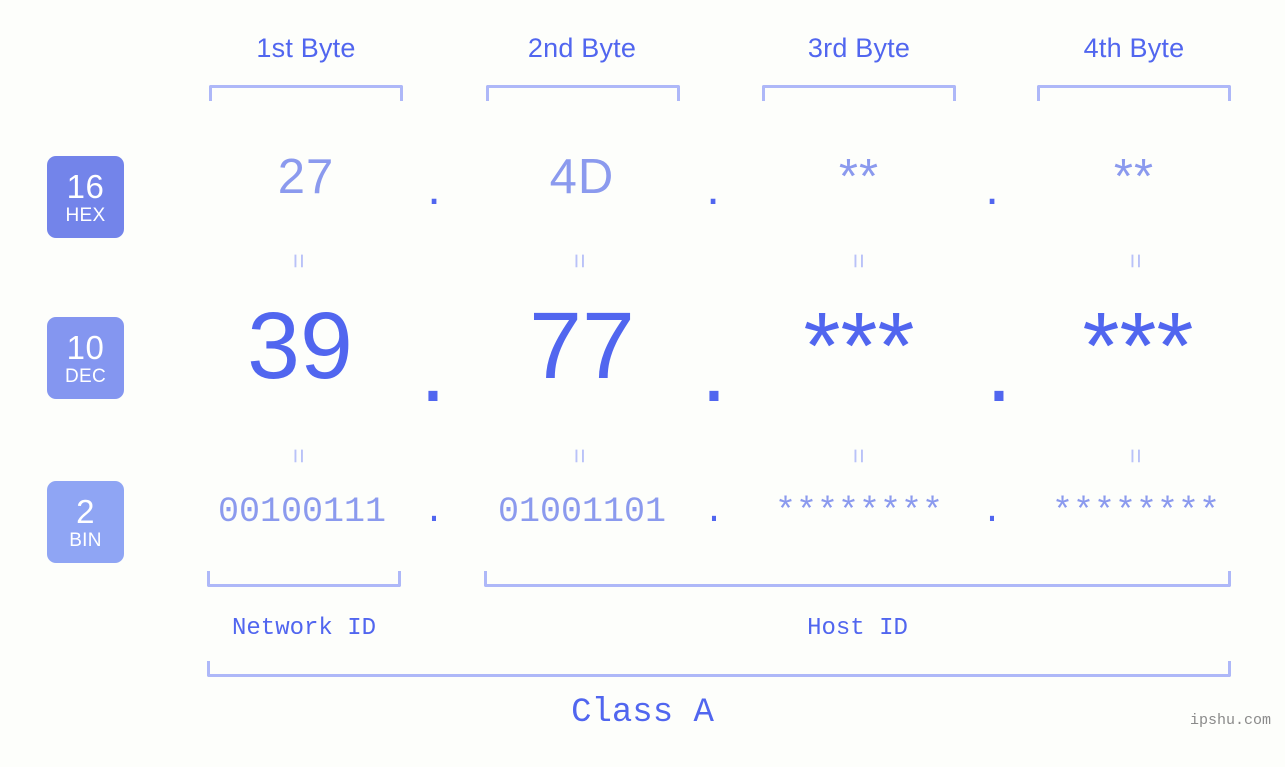 Image resolution: width=1285 pixels, height=767 pixels. Describe the element at coordinates (857, 628) in the screenshot. I see `host-id-label: Host ID` at that location.